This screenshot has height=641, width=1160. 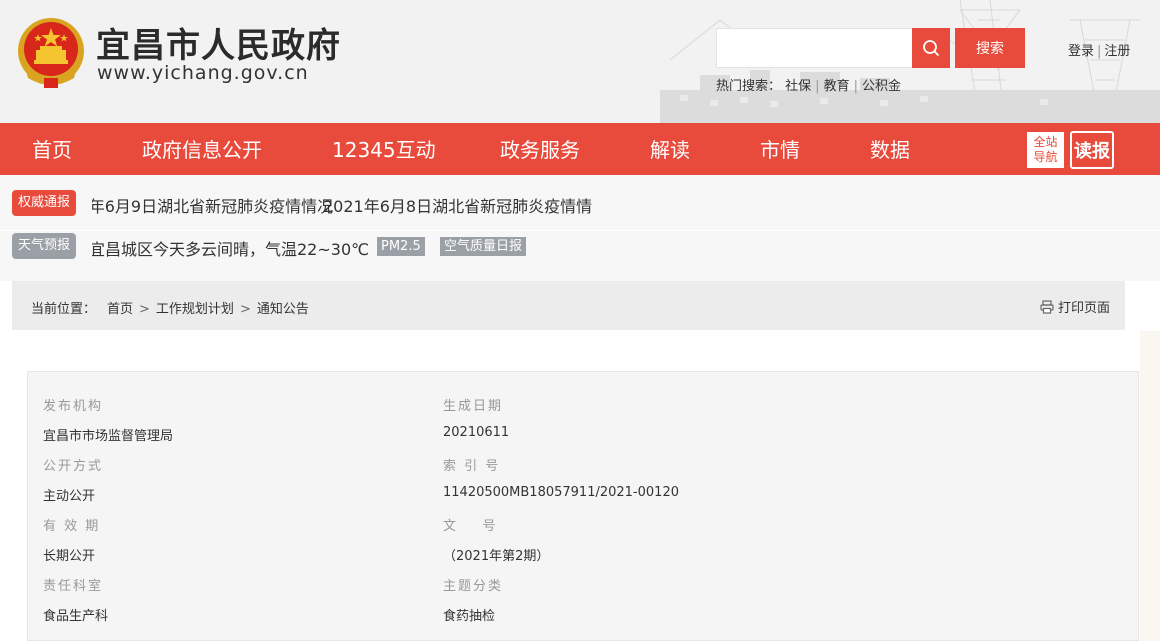 I want to click on site-title: 宜昌市人民政府, so click(x=218, y=42).